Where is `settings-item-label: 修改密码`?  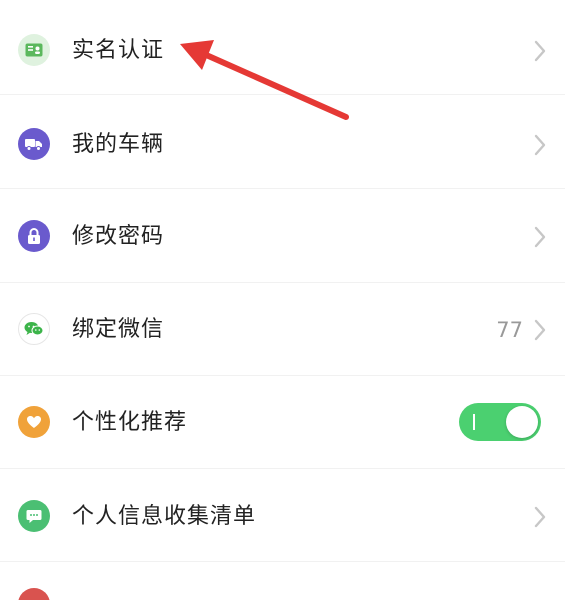 settings-item-label: 修改密码 is located at coordinates (118, 236).